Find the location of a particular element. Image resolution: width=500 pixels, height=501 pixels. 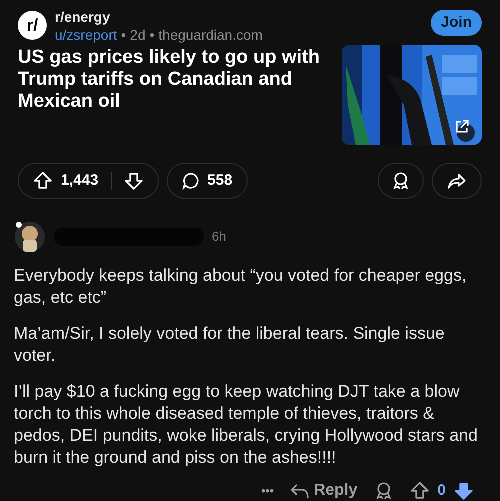

post-age: 2d is located at coordinates (138, 35).